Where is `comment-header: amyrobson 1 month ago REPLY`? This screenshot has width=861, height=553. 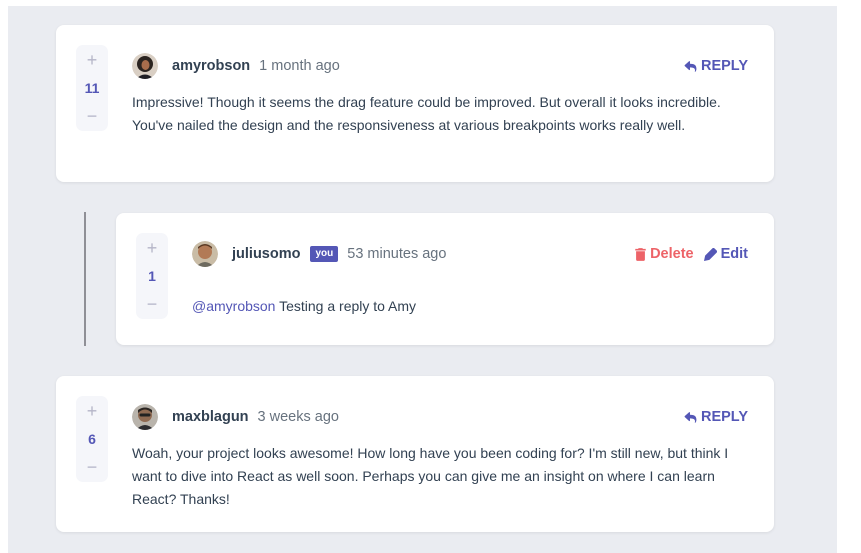 comment-header: amyrobson 1 month ago REPLY is located at coordinates (440, 66).